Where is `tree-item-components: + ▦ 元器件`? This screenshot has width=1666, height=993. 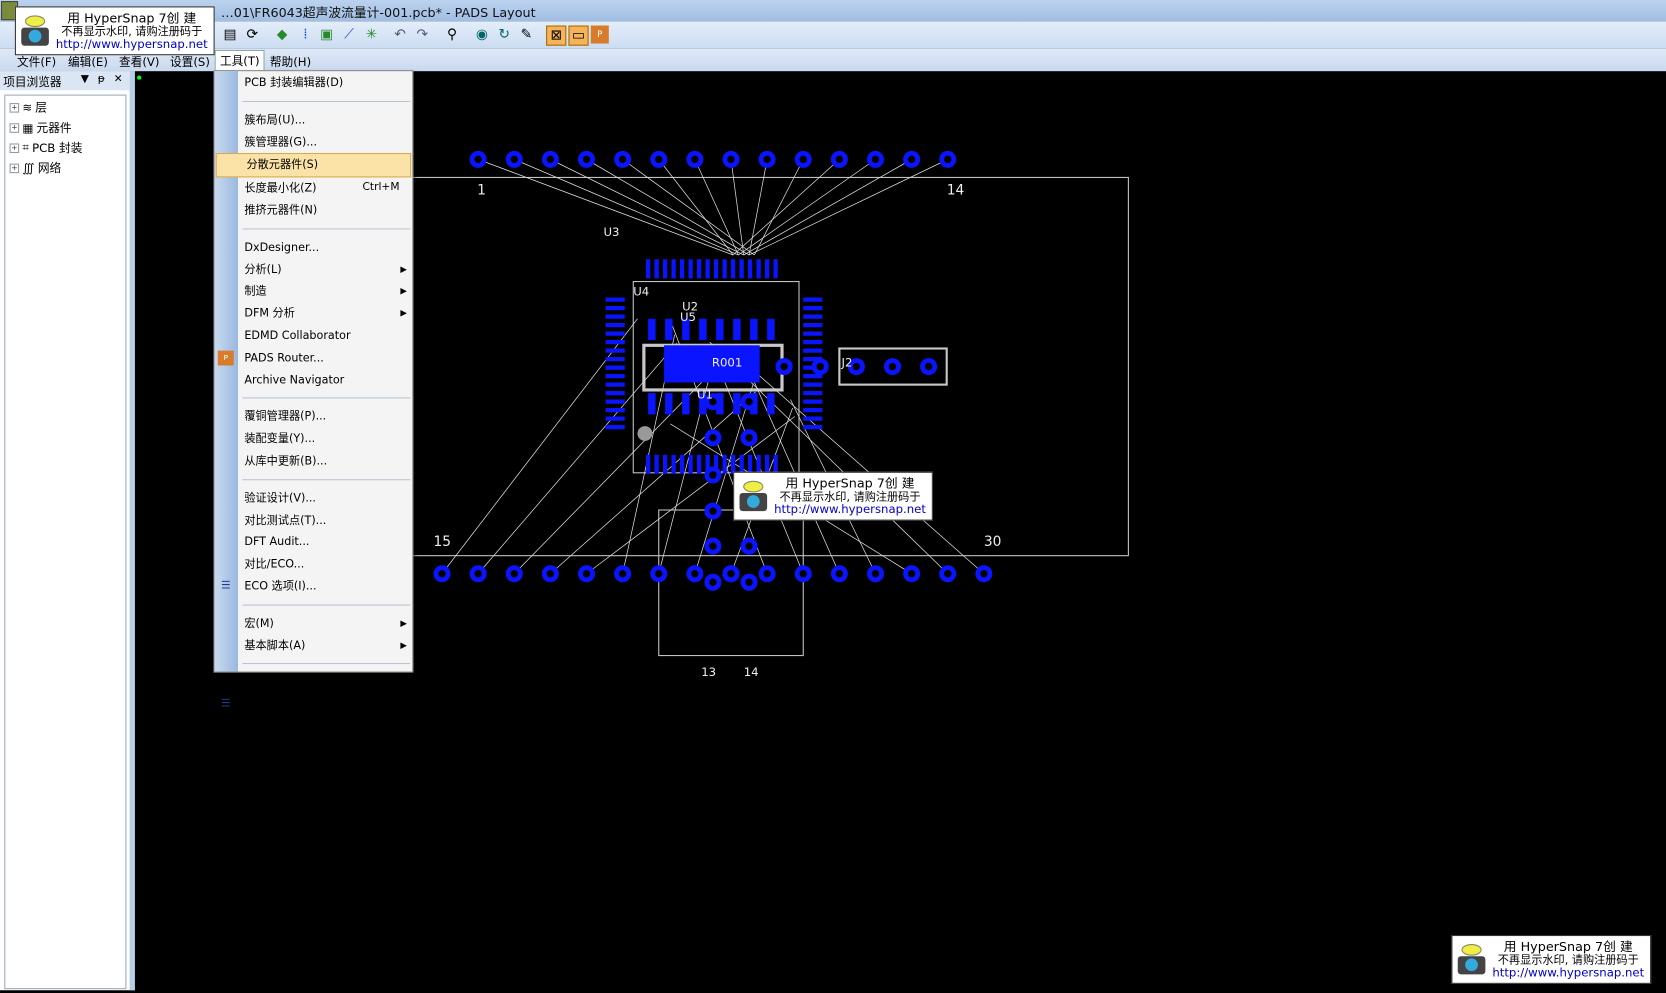 tree-item-components: + ▦ 元器件 is located at coordinates (40, 127).